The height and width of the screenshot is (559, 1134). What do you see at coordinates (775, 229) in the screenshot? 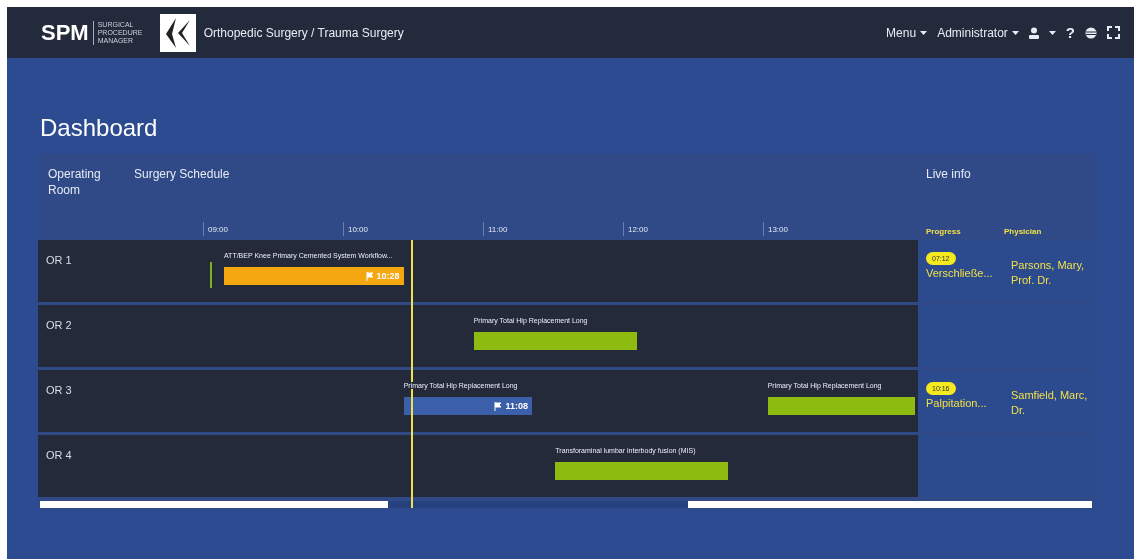
I see `time-tick: 13:00` at bounding box center [775, 229].